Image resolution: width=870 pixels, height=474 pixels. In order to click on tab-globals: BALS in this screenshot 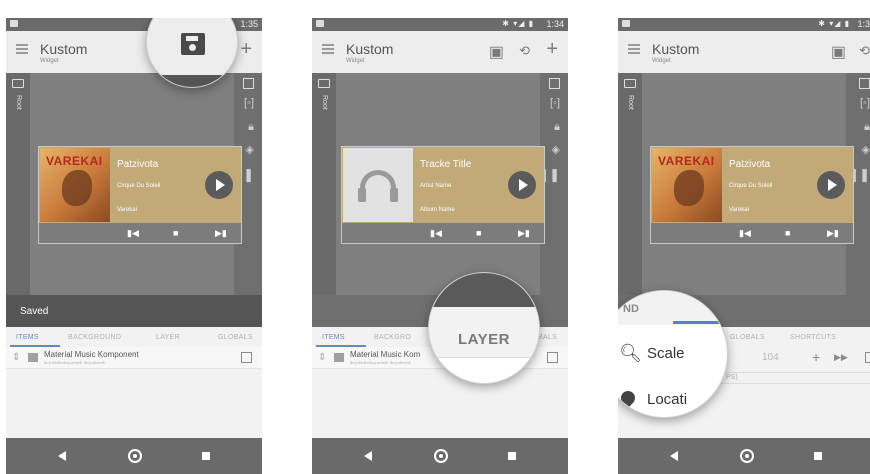, I will do `click(547, 337)`.